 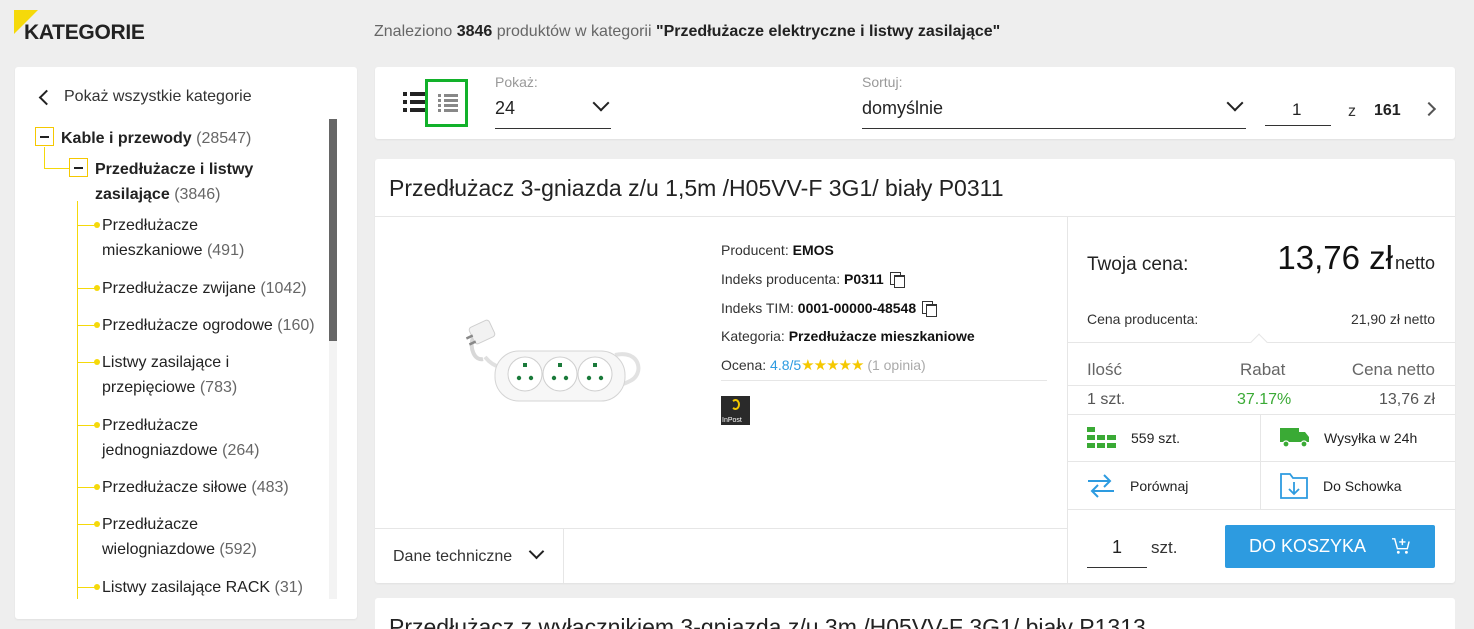 What do you see at coordinates (179, 537) in the screenshot?
I see `tree-item-wielogniazdowe: Przedłużacze wielogniazdowe (592)` at bounding box center [179, 537].